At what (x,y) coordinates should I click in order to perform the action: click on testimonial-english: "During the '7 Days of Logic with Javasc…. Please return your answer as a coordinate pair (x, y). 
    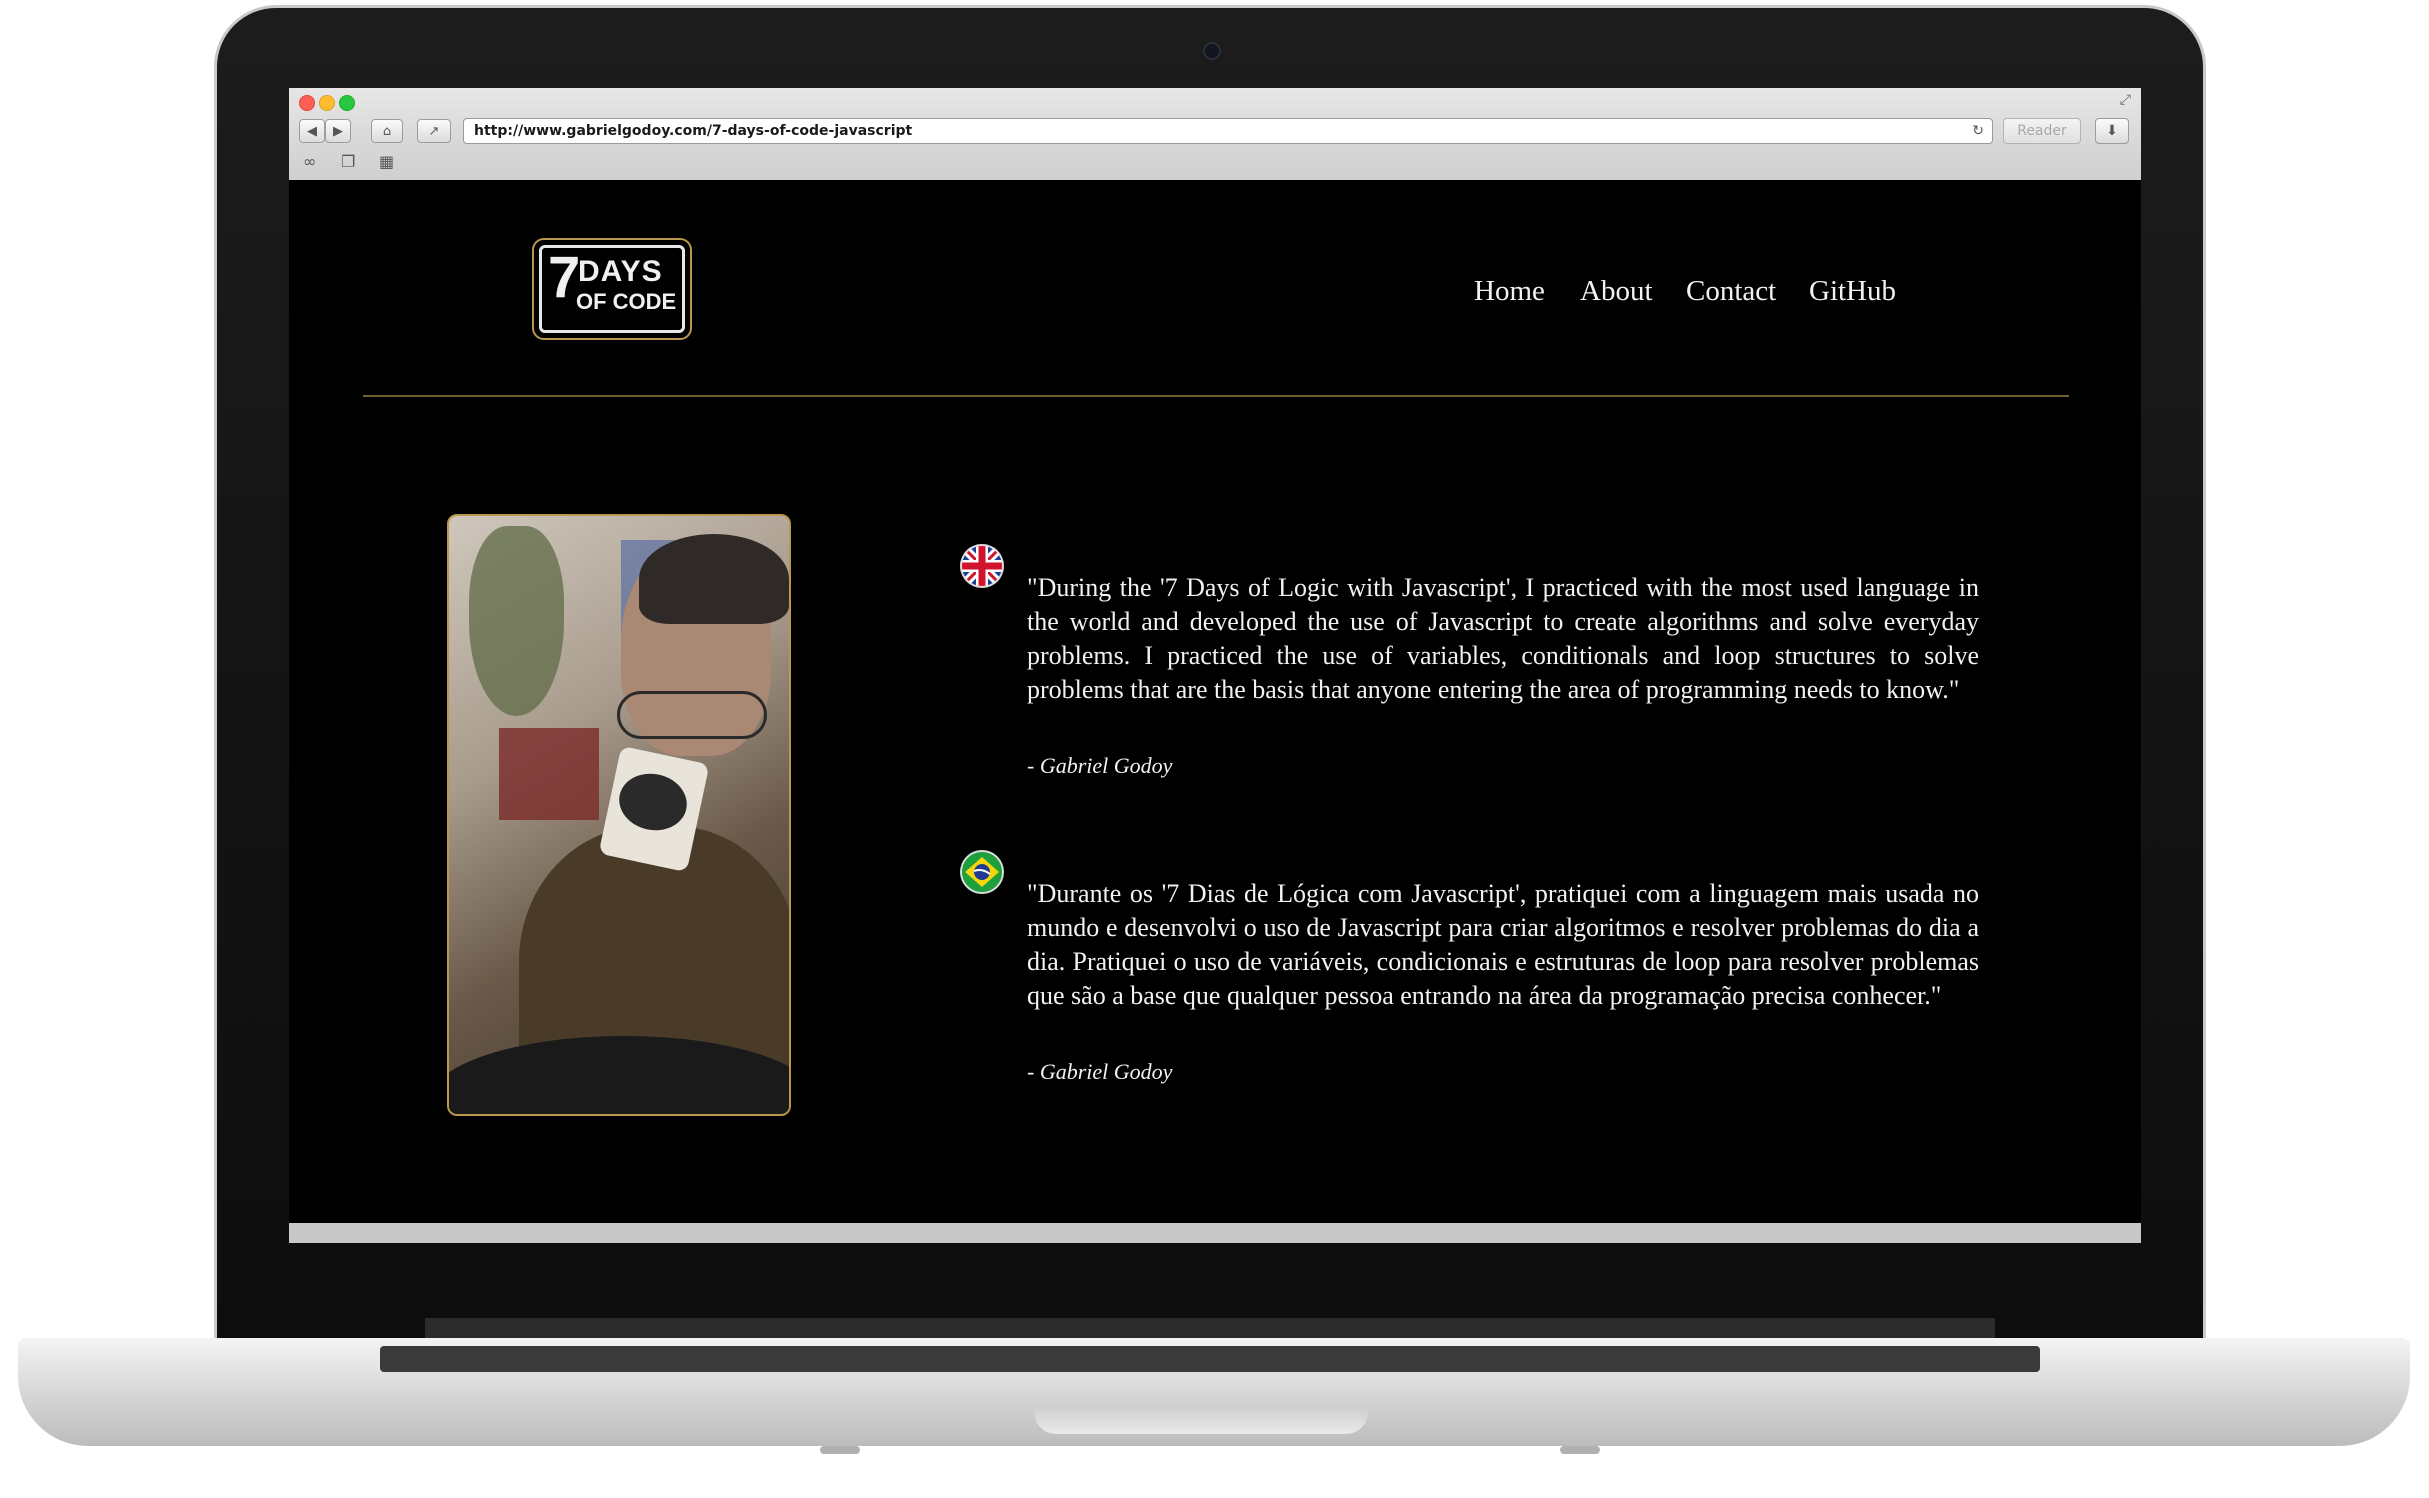
    Looking at the image, I should click on (1503, 638).